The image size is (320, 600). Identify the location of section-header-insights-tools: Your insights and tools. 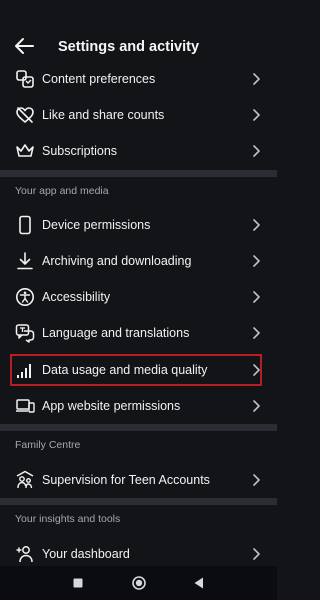
(68, 519).